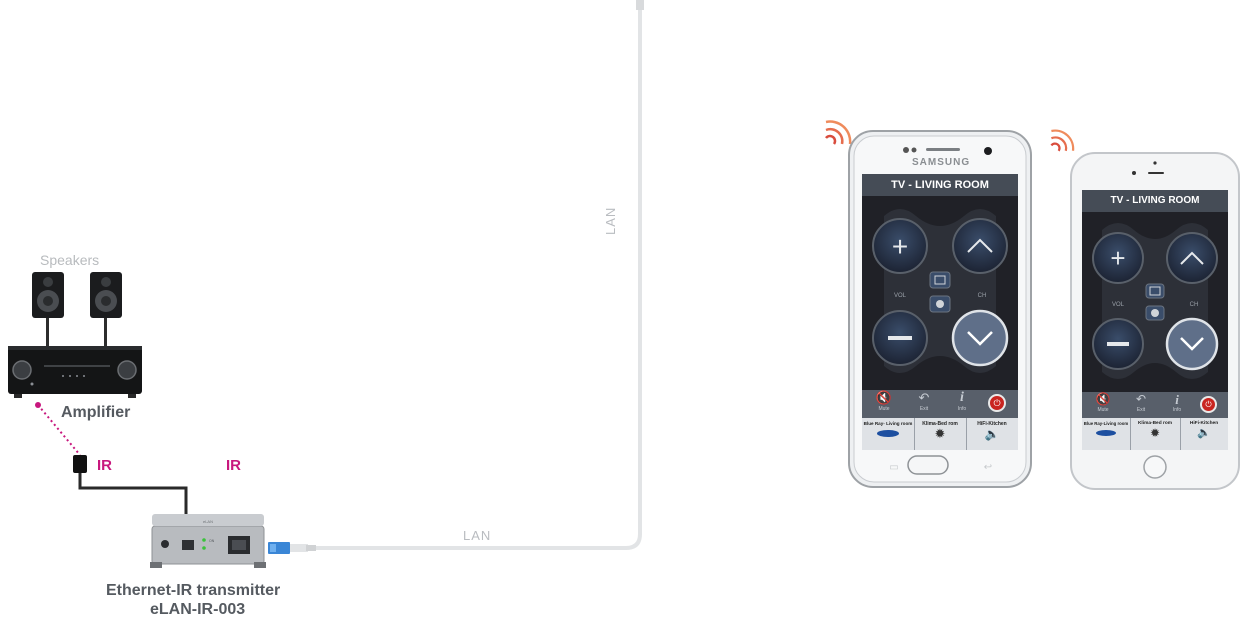 The width and height of the screenshot is (1247, 620). What do you see at coordinates (133, 496) in the screenshot?
I see `ir-cable` at bounding box center [133, 496].